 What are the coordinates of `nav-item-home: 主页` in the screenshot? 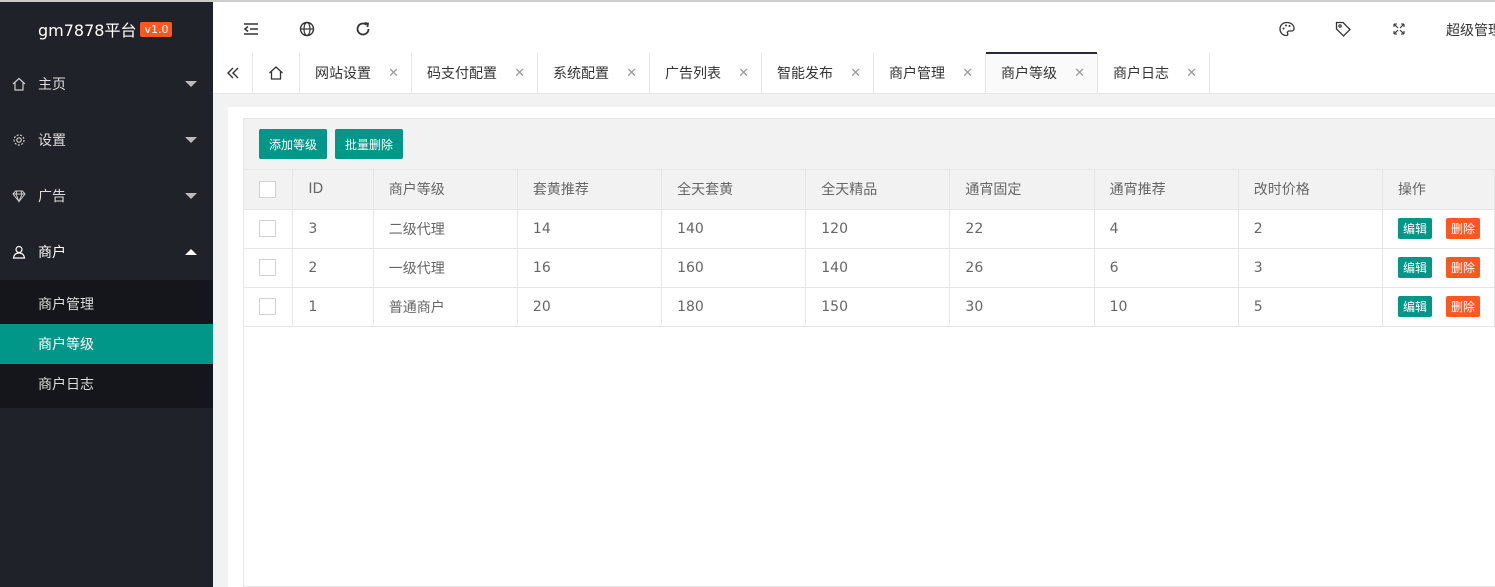 It's located at (106, 84).